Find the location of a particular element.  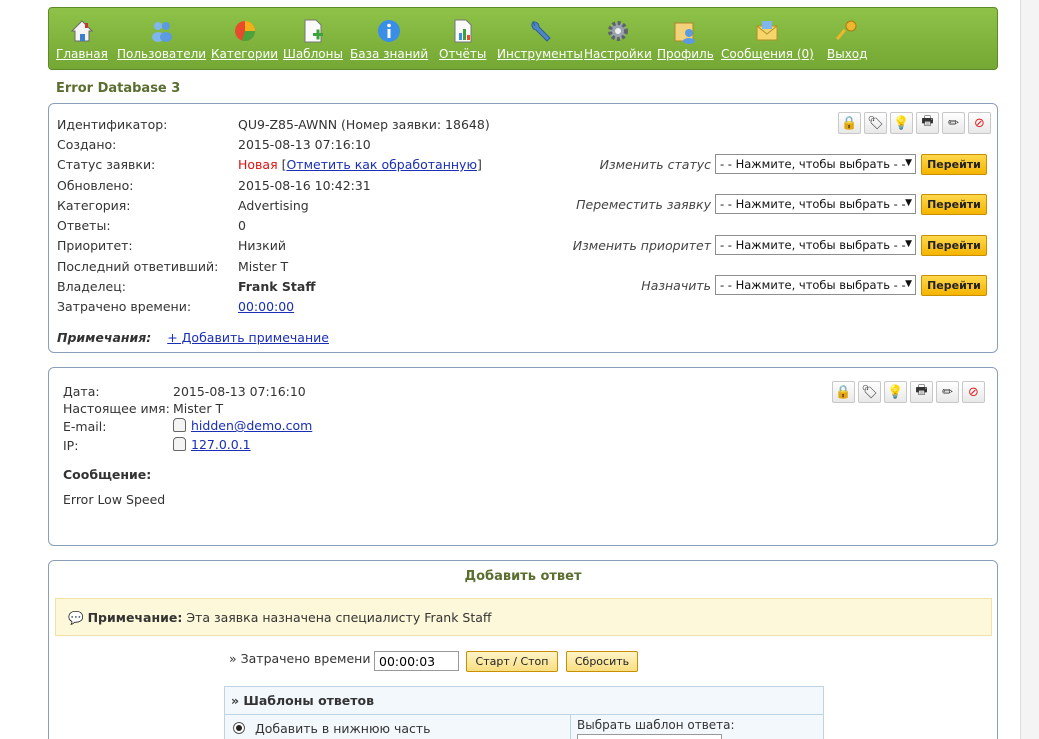

message-toolbar: 🔒 🏷 💡 🖶 ✏ ⊘ is located at coordinates (908, 392).